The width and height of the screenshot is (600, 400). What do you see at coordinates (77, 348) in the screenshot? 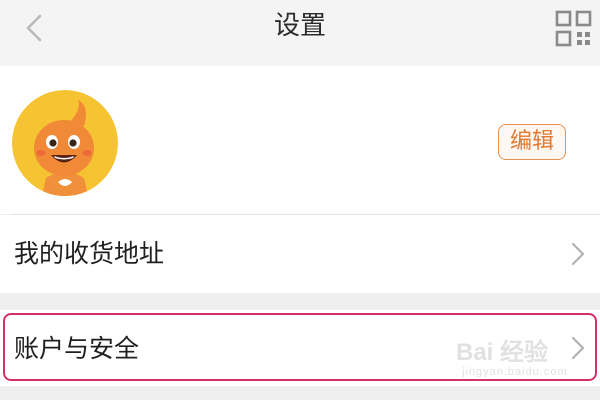
I see `menu-item-label: 账户与安全` at bounding box center [77, 348].